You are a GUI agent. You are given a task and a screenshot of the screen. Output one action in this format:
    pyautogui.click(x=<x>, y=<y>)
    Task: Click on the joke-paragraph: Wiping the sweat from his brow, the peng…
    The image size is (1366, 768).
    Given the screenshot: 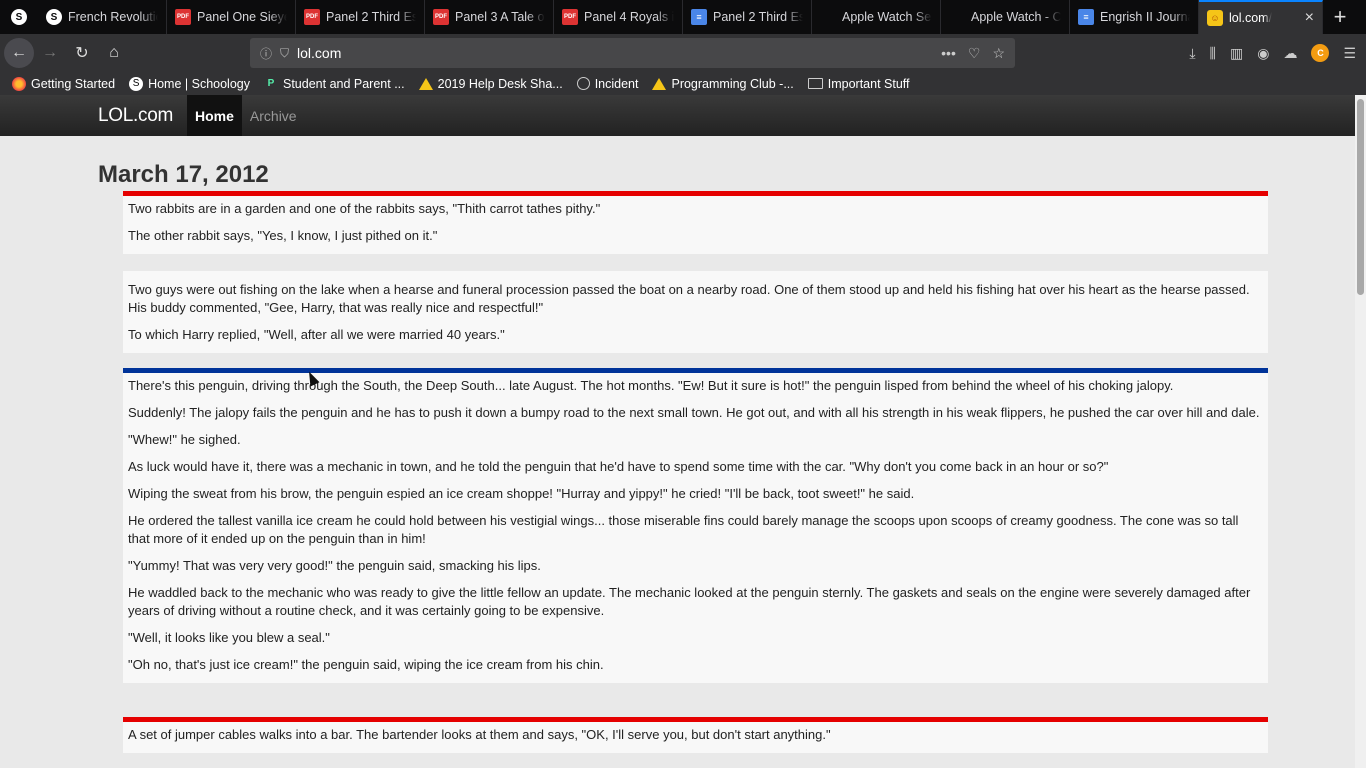 What is the action you would take?
    pyautogui.click(x=521, y=493)
    